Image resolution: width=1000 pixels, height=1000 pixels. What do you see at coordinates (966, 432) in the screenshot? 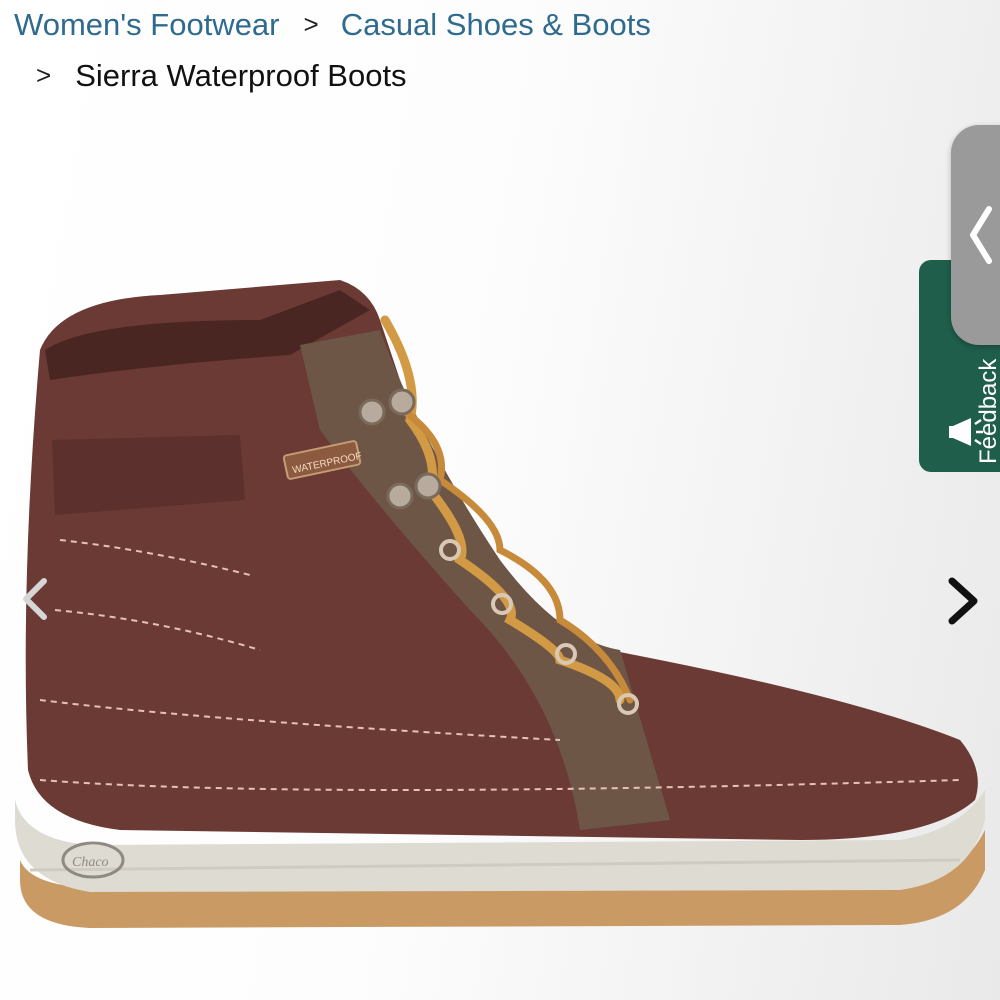
I see `megaphone-icon` at bounding box center [966, 432].